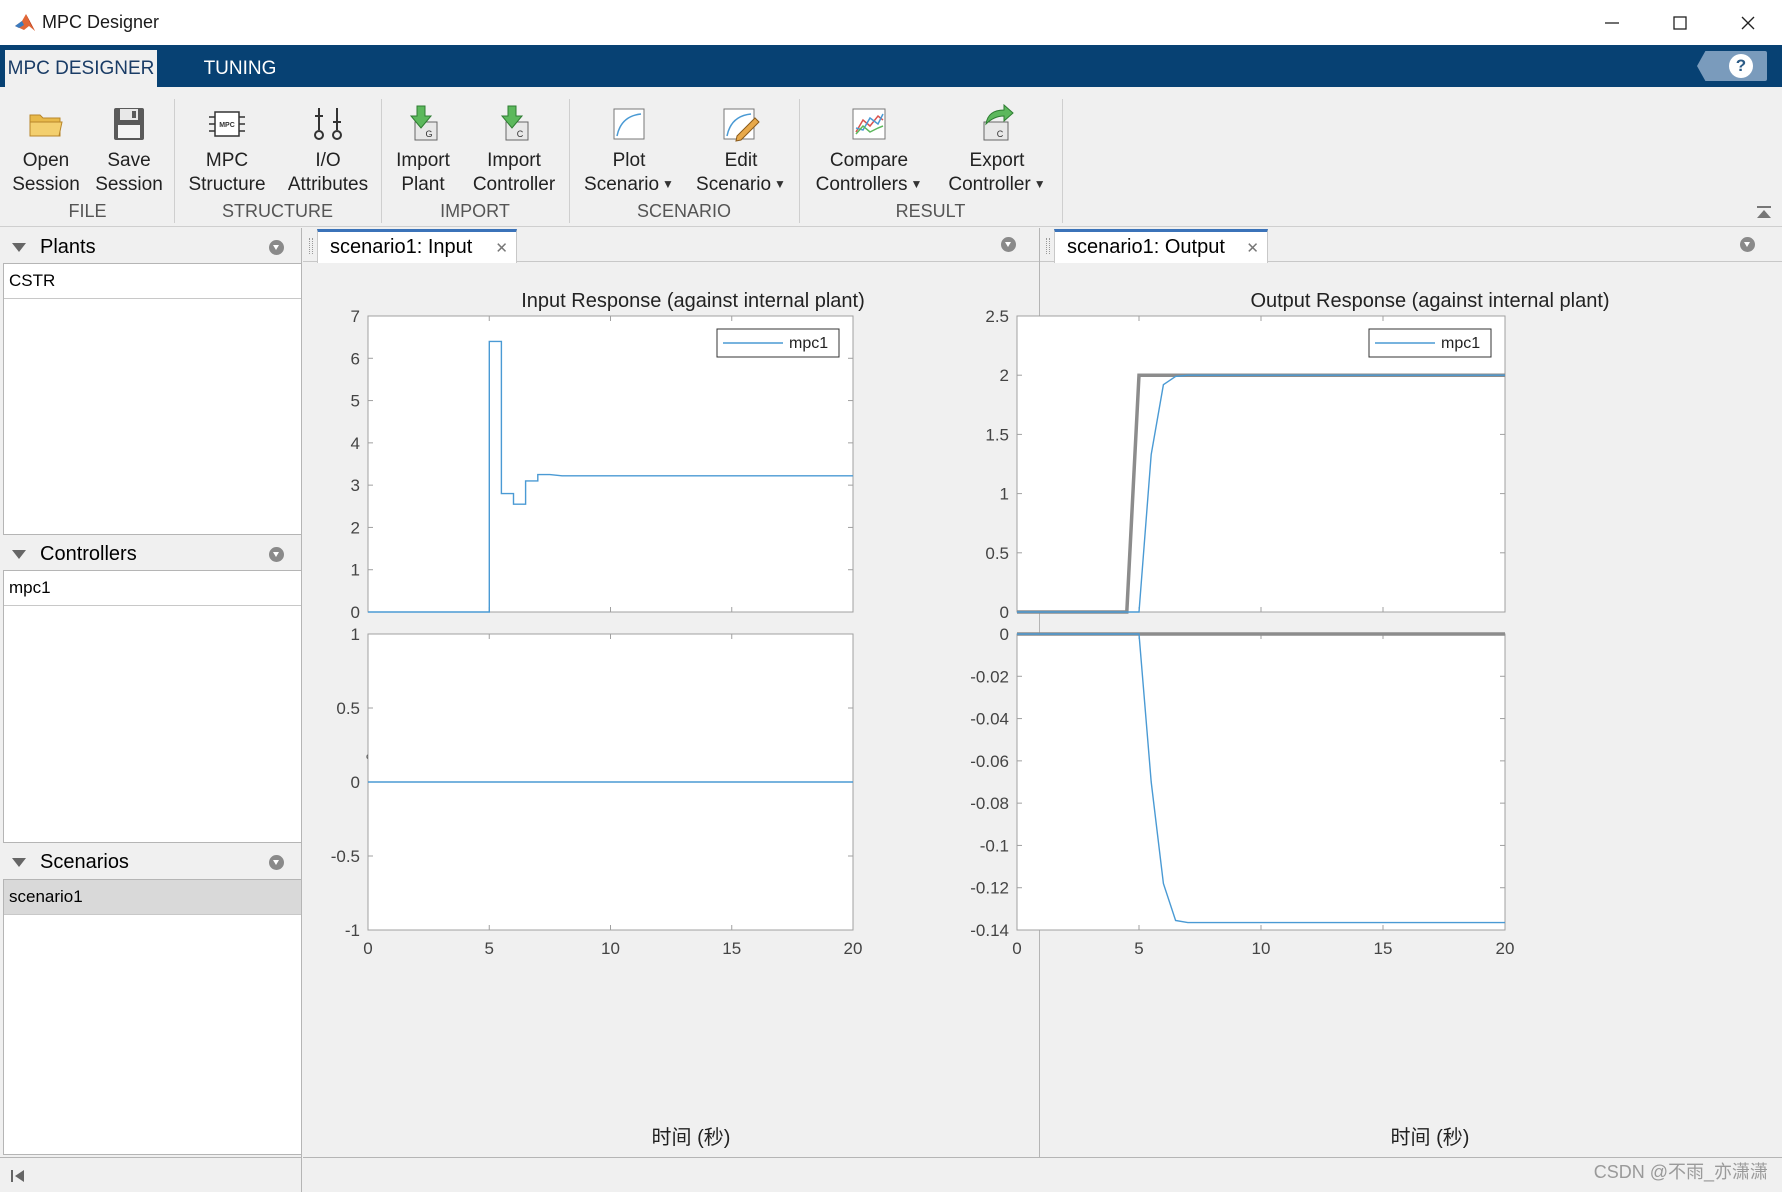 The width and height of the screenshot is (1782, 1192). I want to click on scenarios-header: Scenarios, so click(151, 862).